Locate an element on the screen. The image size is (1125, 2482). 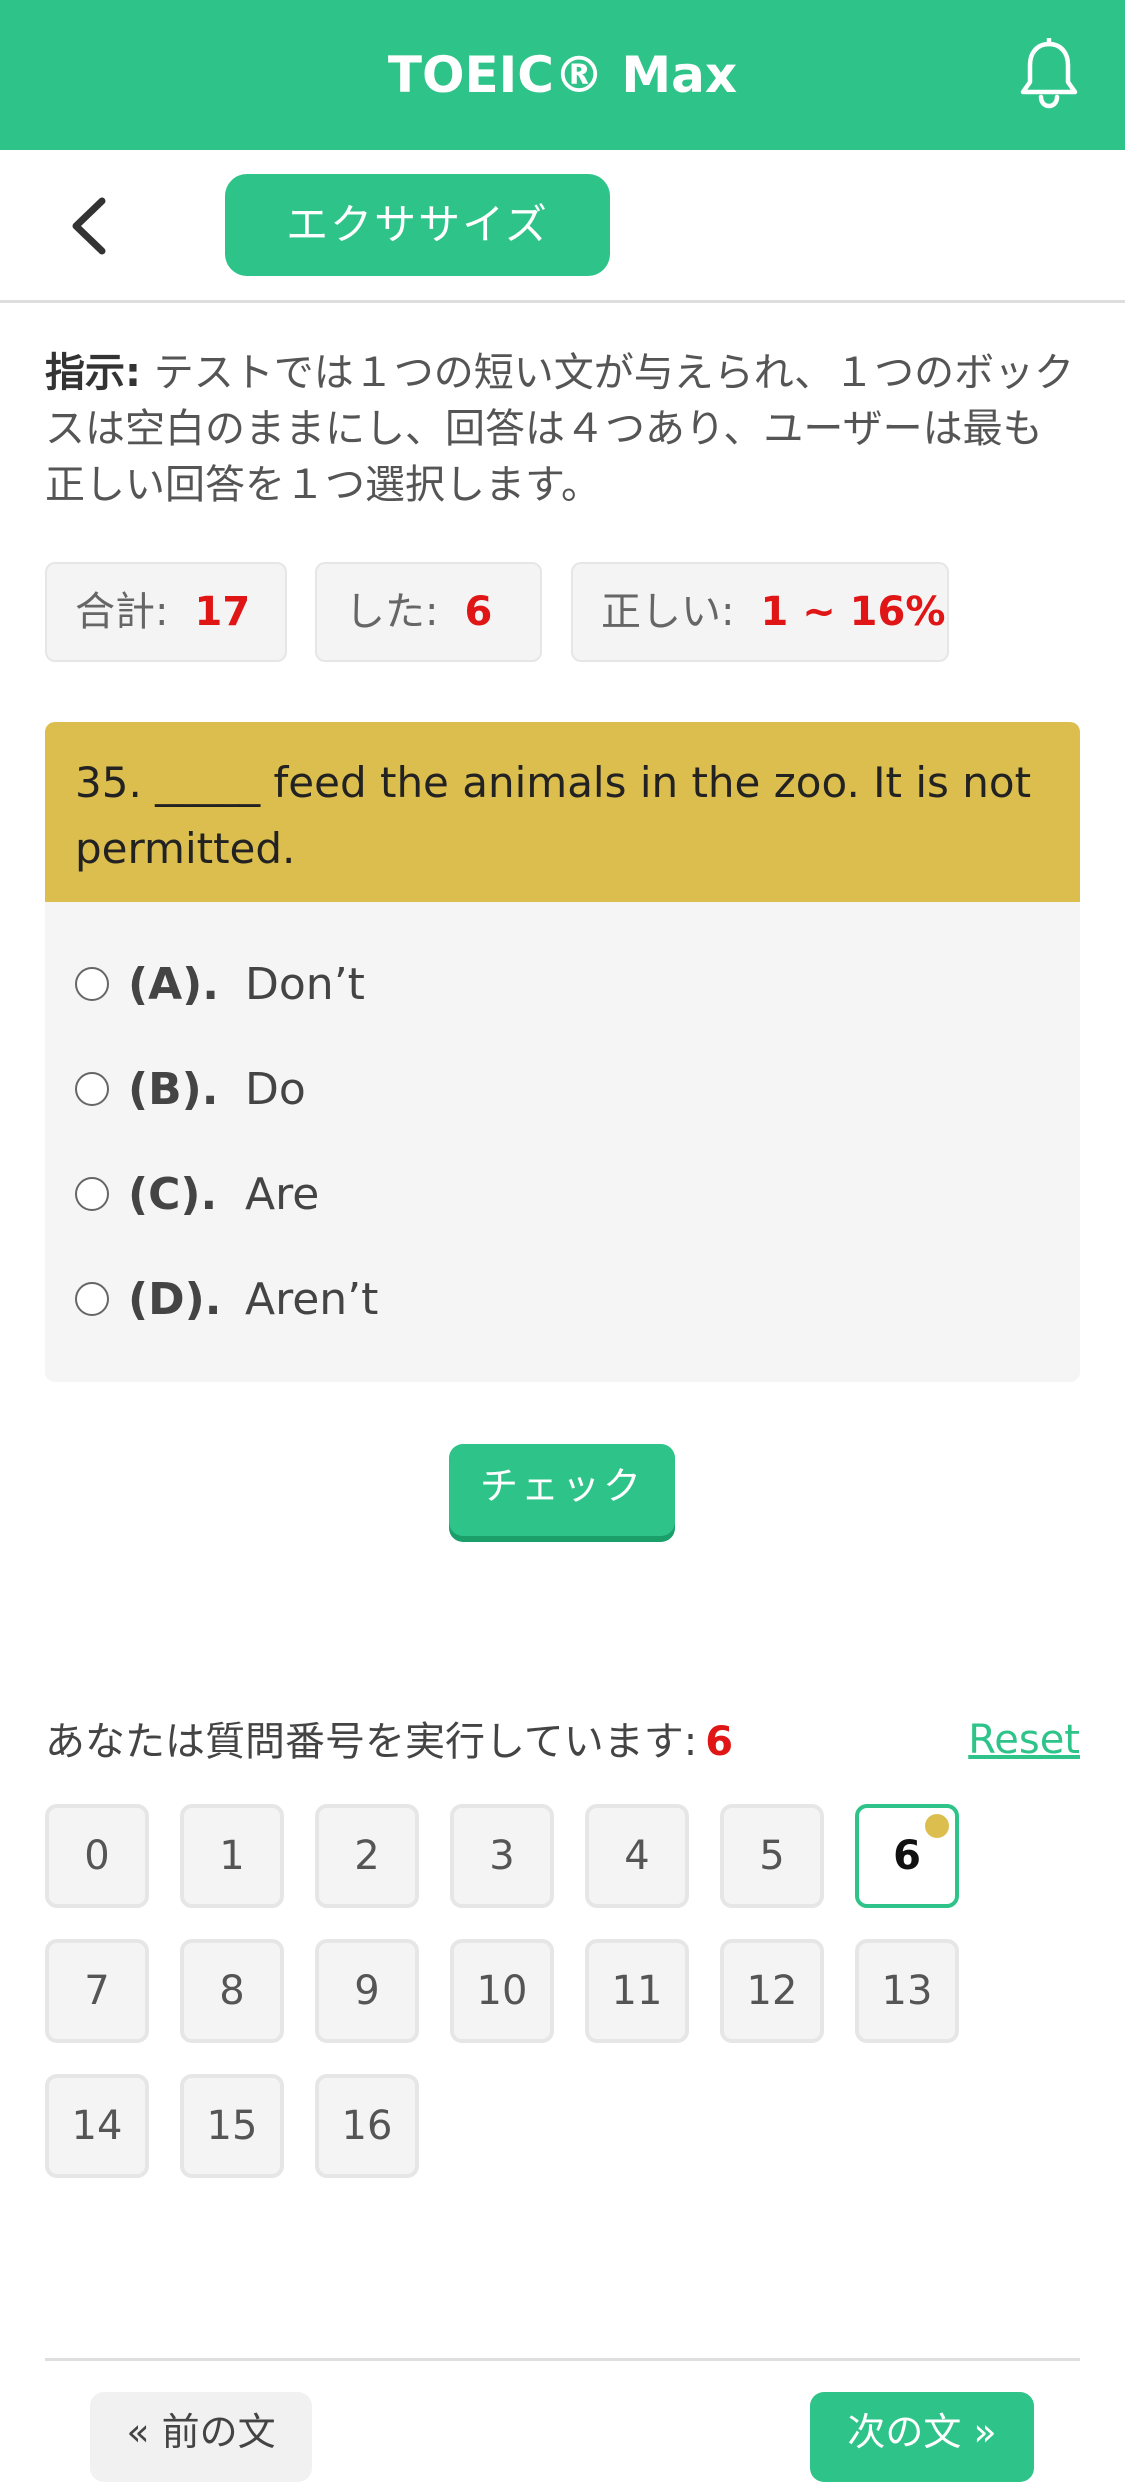
option-b-text: Do is located at coordinates (275, 1089).